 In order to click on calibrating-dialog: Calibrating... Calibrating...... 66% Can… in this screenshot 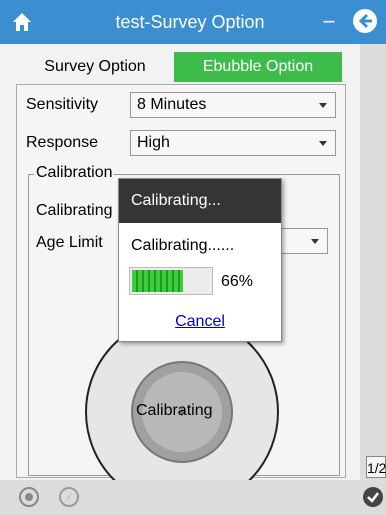, I will do `click(200, 260)`.